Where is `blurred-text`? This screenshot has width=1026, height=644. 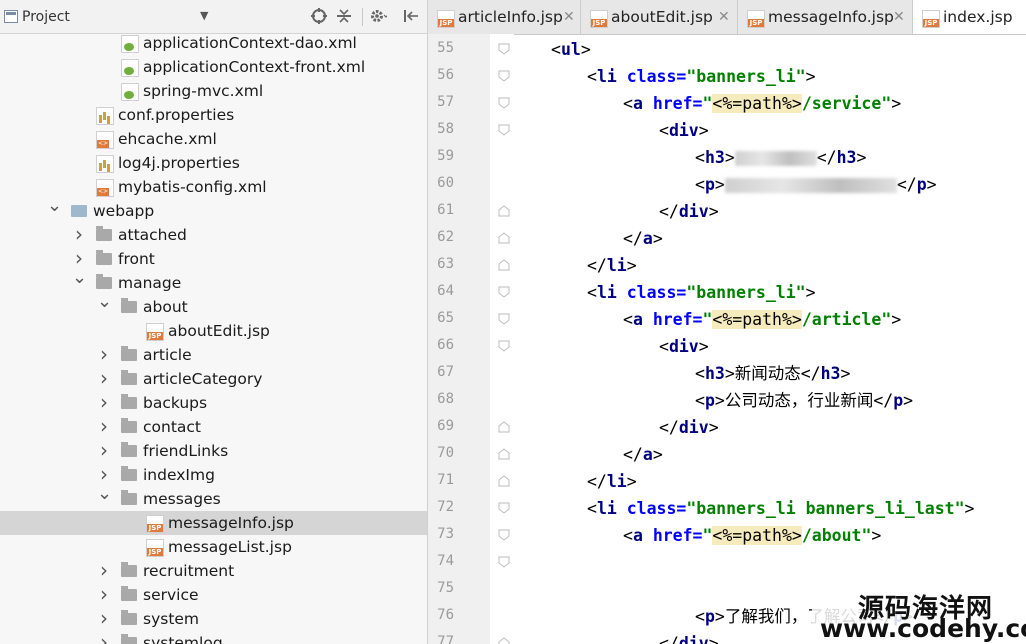
blurred-text is located at coordinates (810, 185).